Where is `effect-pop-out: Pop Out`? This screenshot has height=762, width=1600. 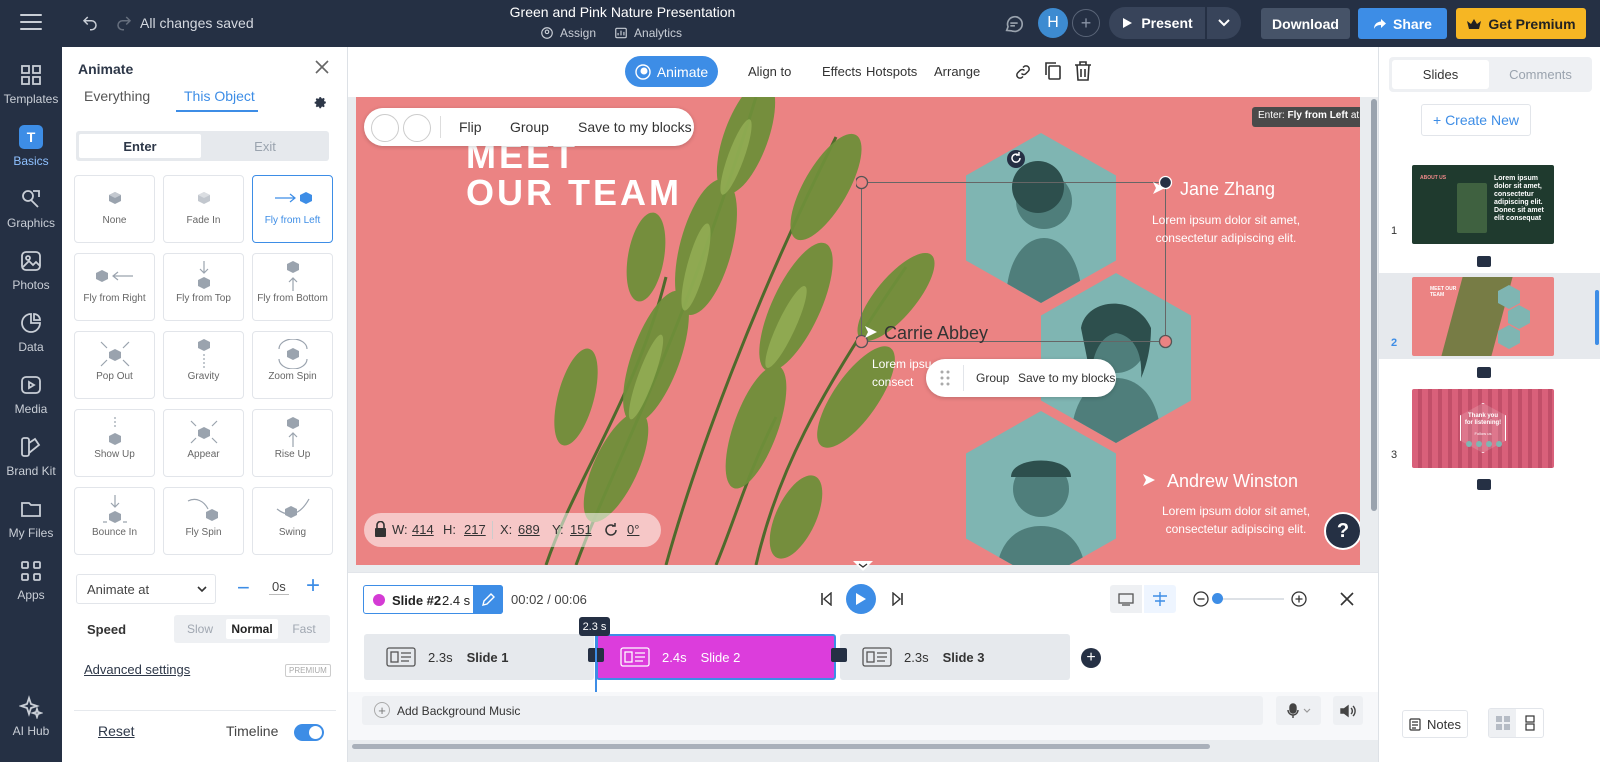 effect-pop-out: Pop Out is located at coordinates (114, 365).